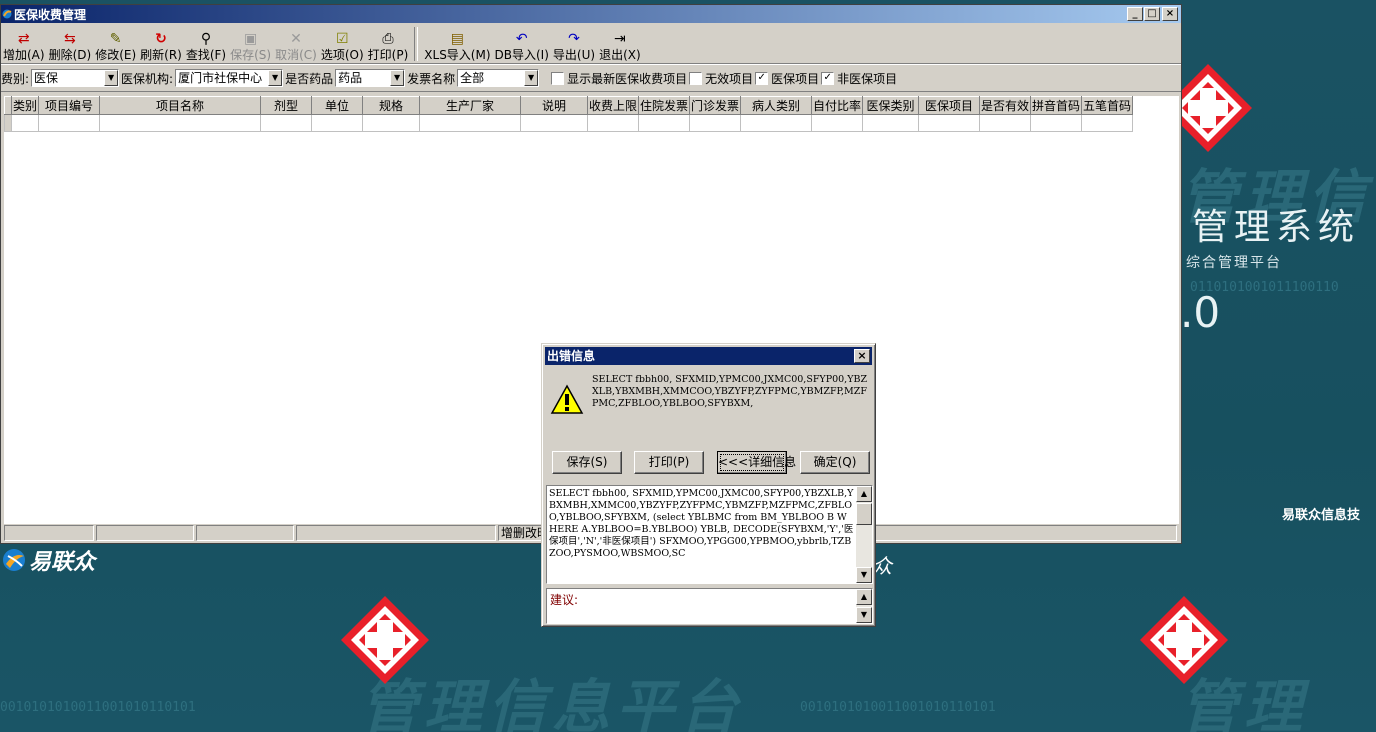 Image resolution: width=1376 pixels, height=732 pixels. Describe the element at coordinates (180, 105) in the screenshot. I see `column-header: 项目名称` at that location.